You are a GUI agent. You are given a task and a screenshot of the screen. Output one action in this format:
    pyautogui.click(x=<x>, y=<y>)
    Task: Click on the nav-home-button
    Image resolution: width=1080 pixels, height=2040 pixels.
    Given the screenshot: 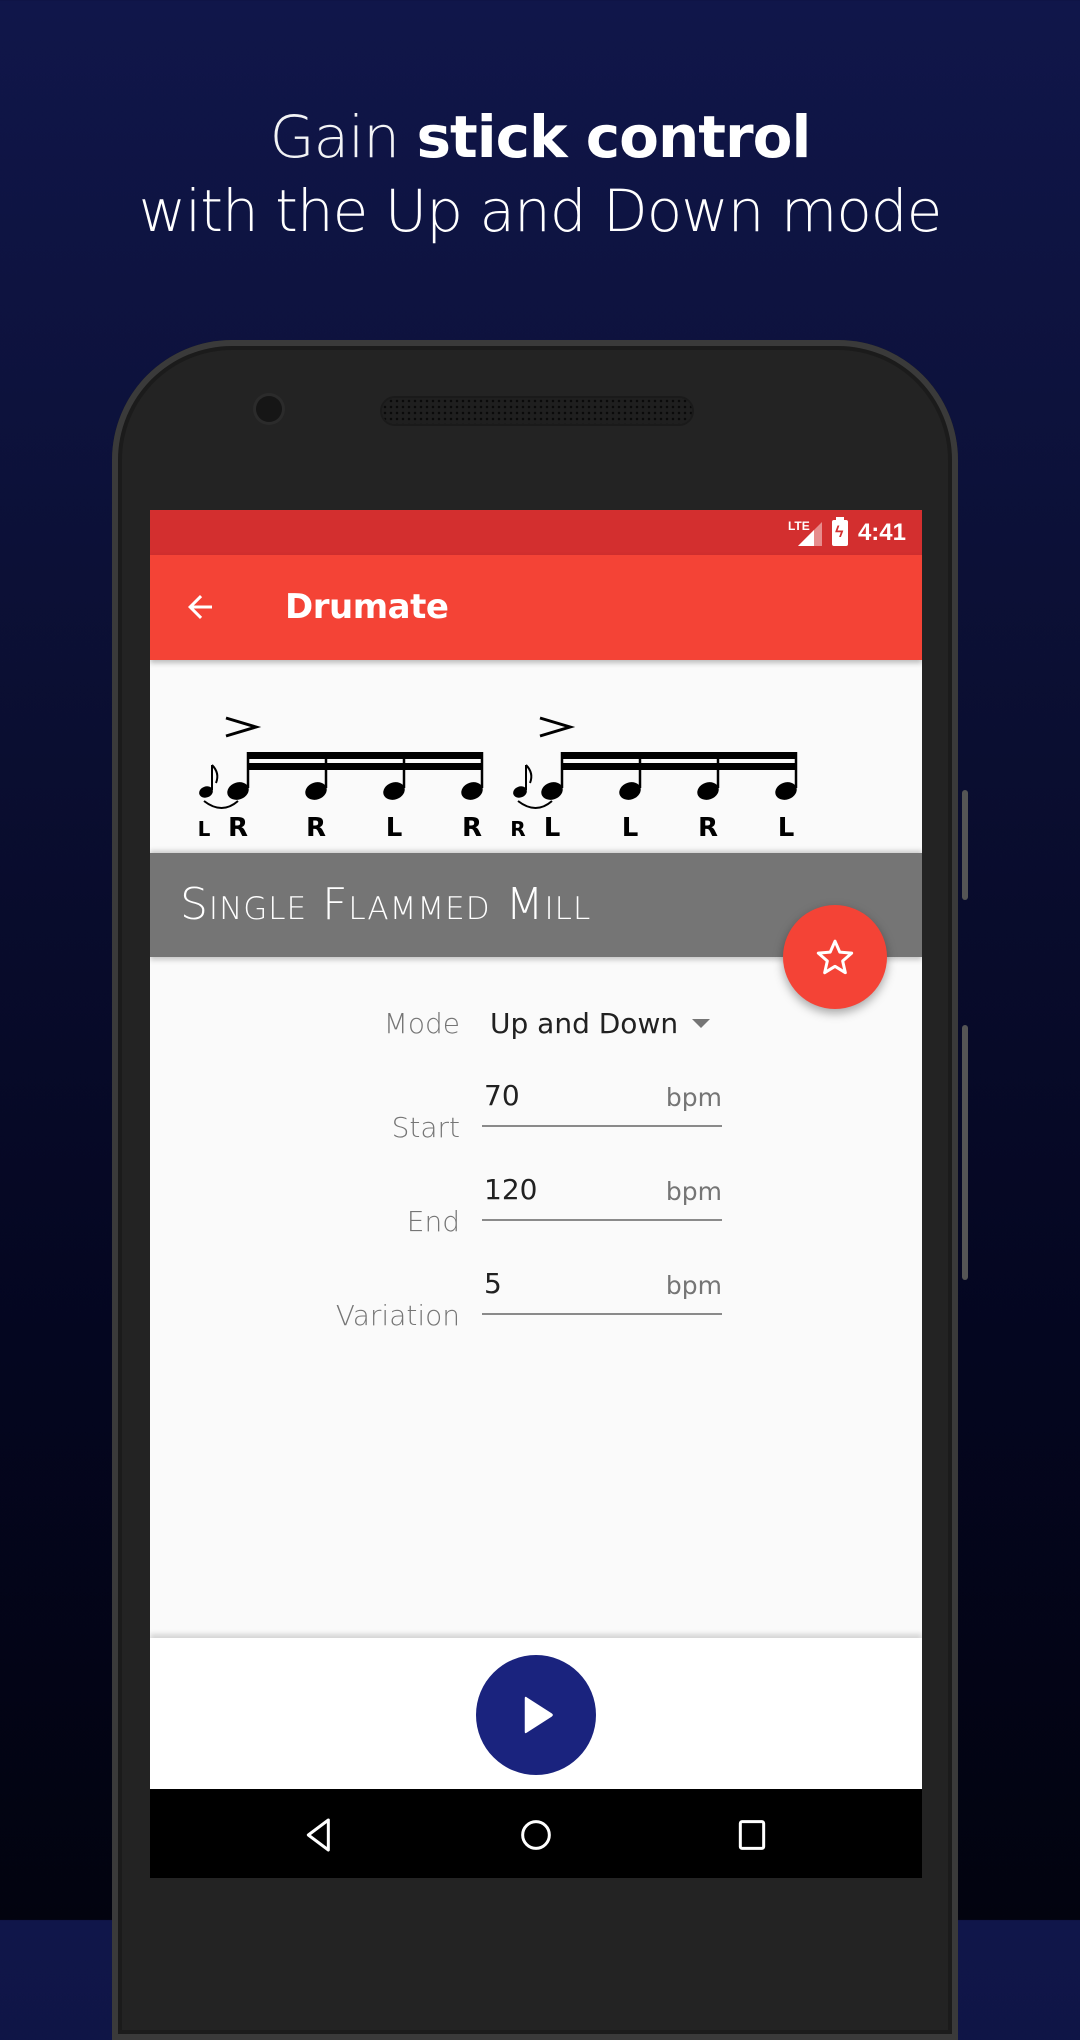 What is the action you would take?
    pyautogui.click(x=536, y=1835)
    